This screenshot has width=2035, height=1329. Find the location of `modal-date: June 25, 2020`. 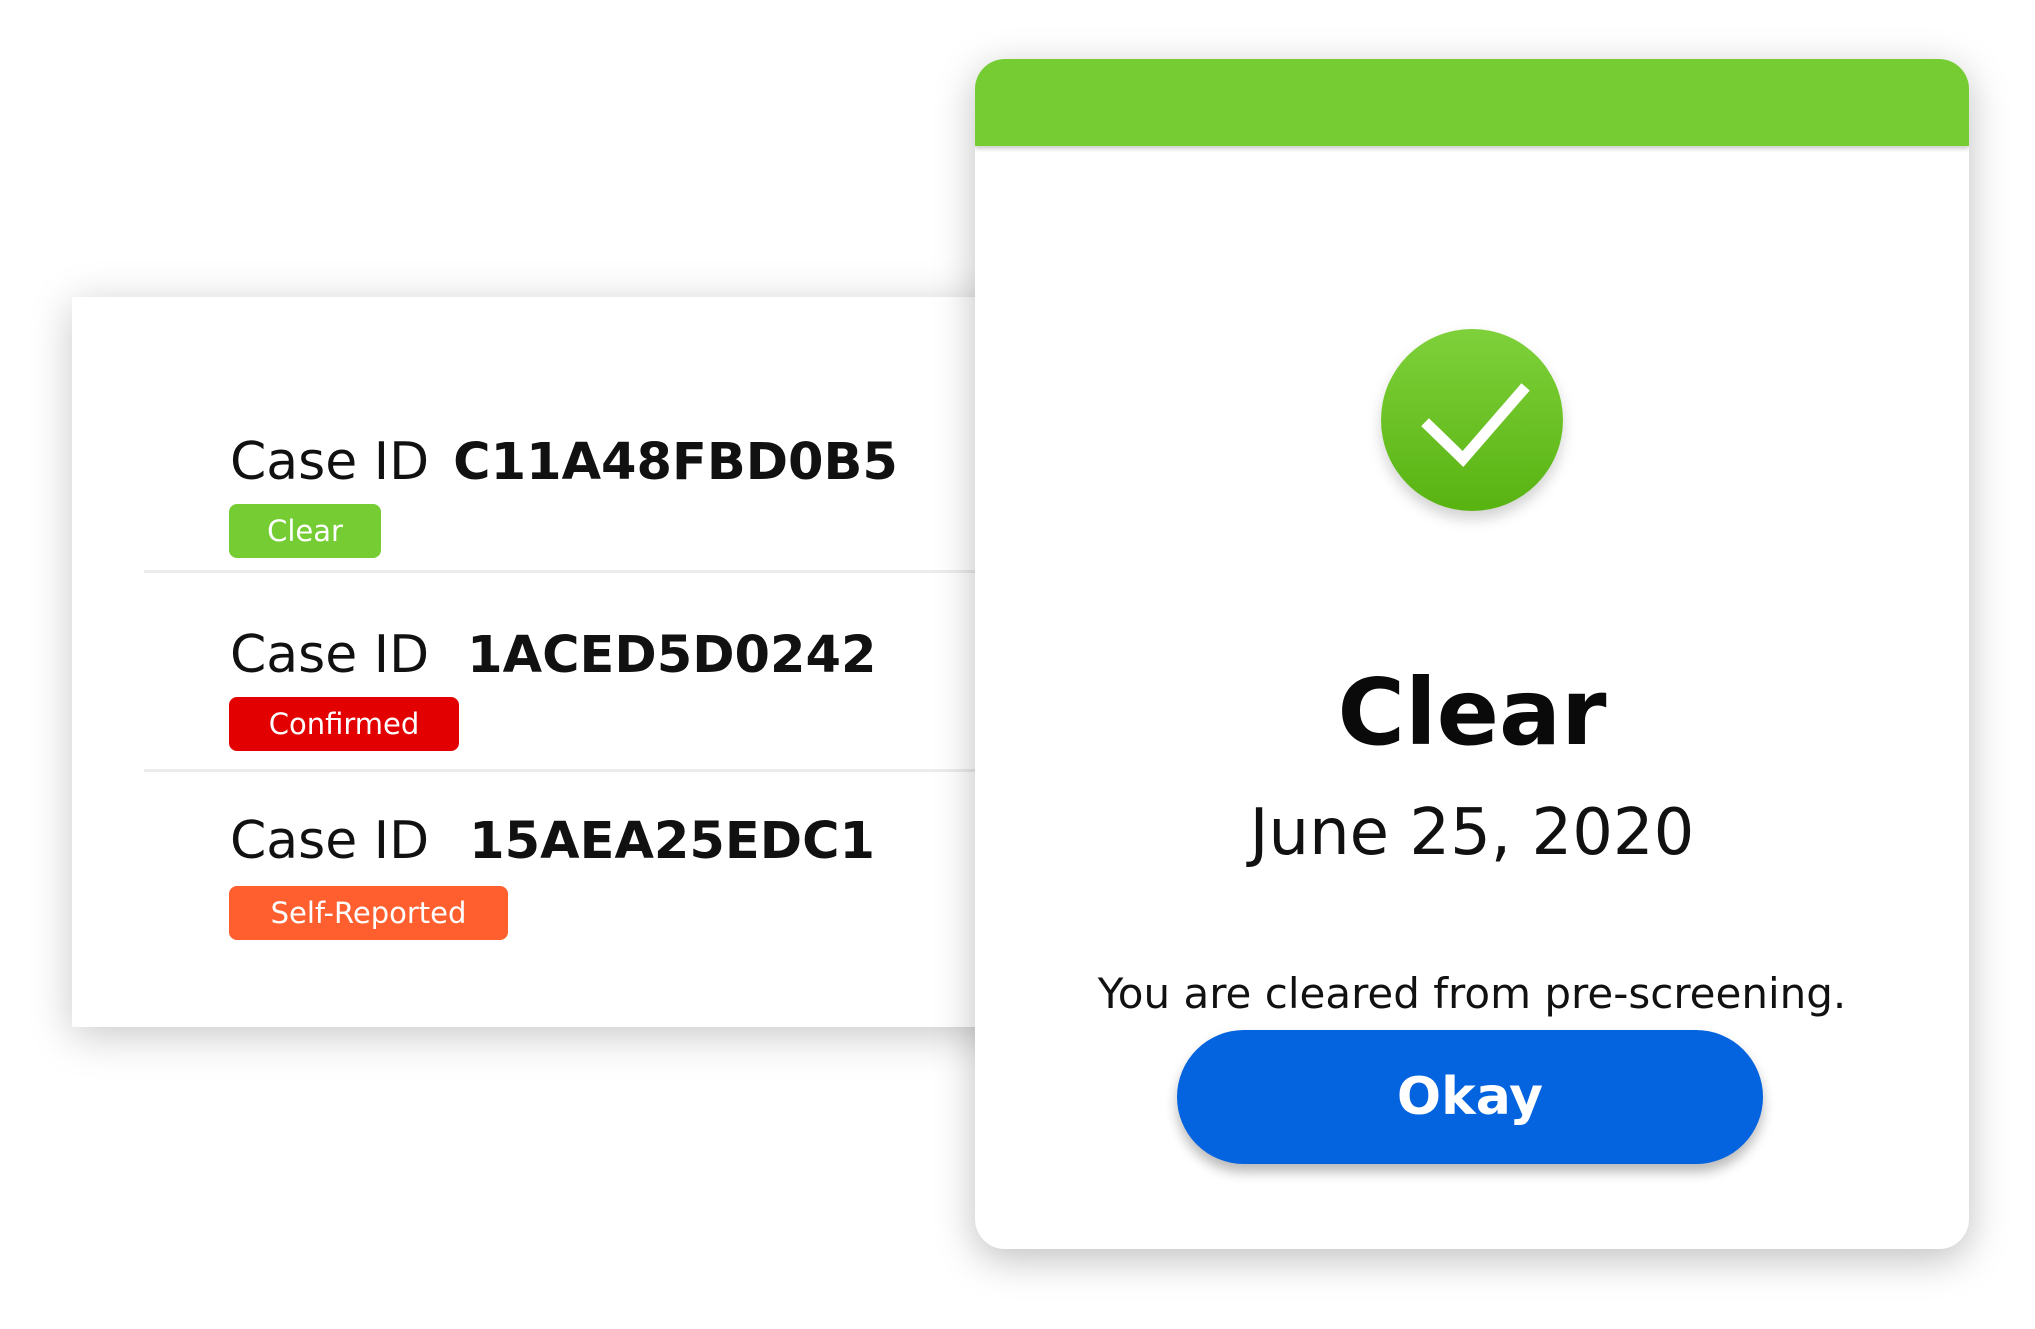

modal-date: June 25, 2020 is located at coordinates (1472, 833).